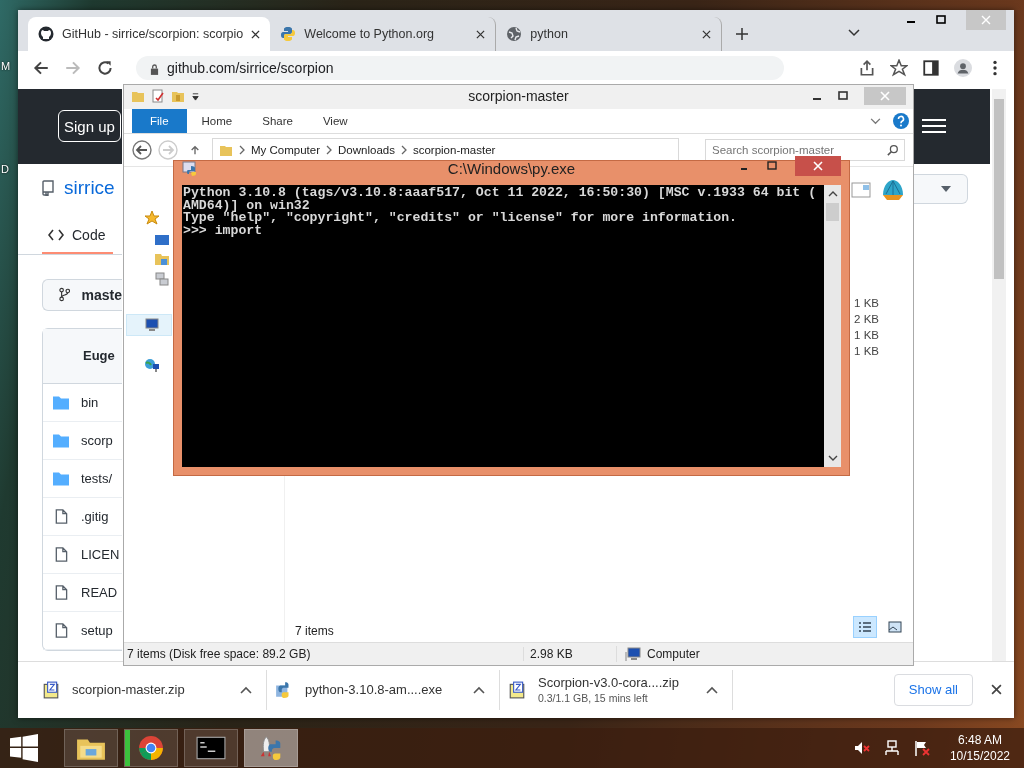  Describe the element at coordinates (217, 121) in the screenshot. I see `ribbon-tab: Home` at that location.